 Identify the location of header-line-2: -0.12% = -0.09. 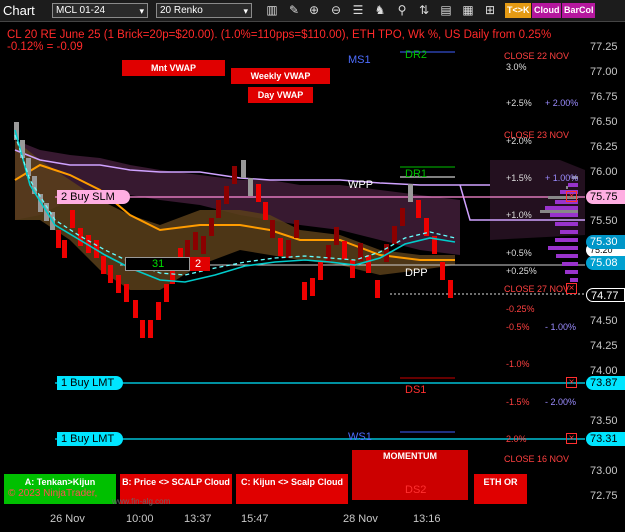
(45, 47).